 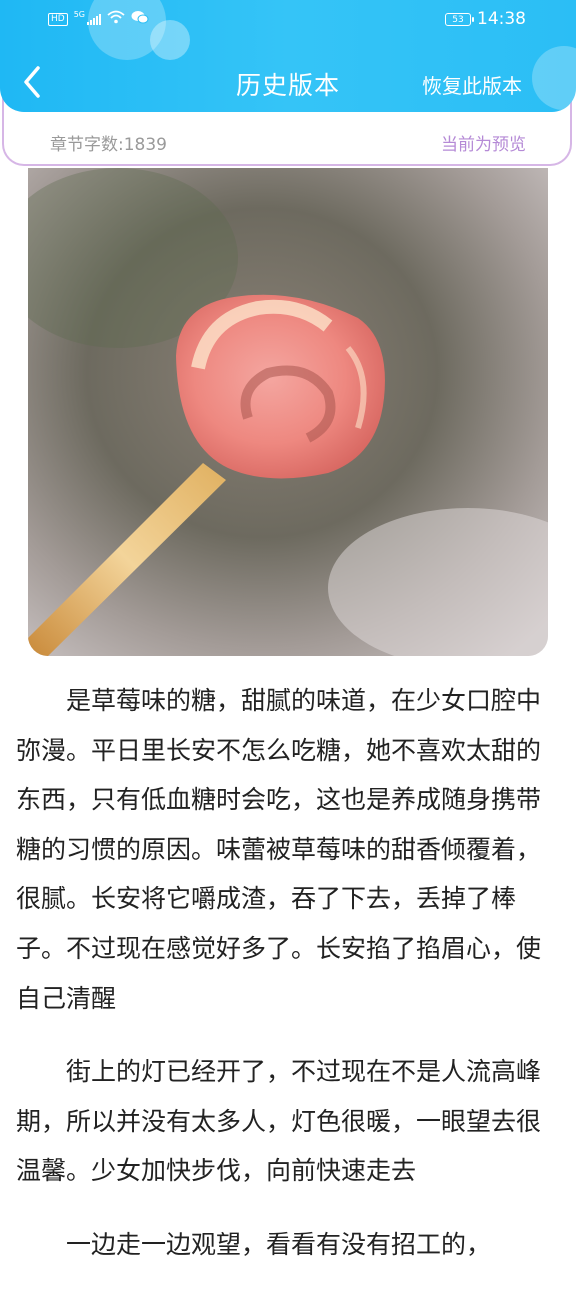 What do you see at coordinates (483, 145) in the screenshot?
I see `preview-status: 当前为预览` at bounding box center [483, 145].